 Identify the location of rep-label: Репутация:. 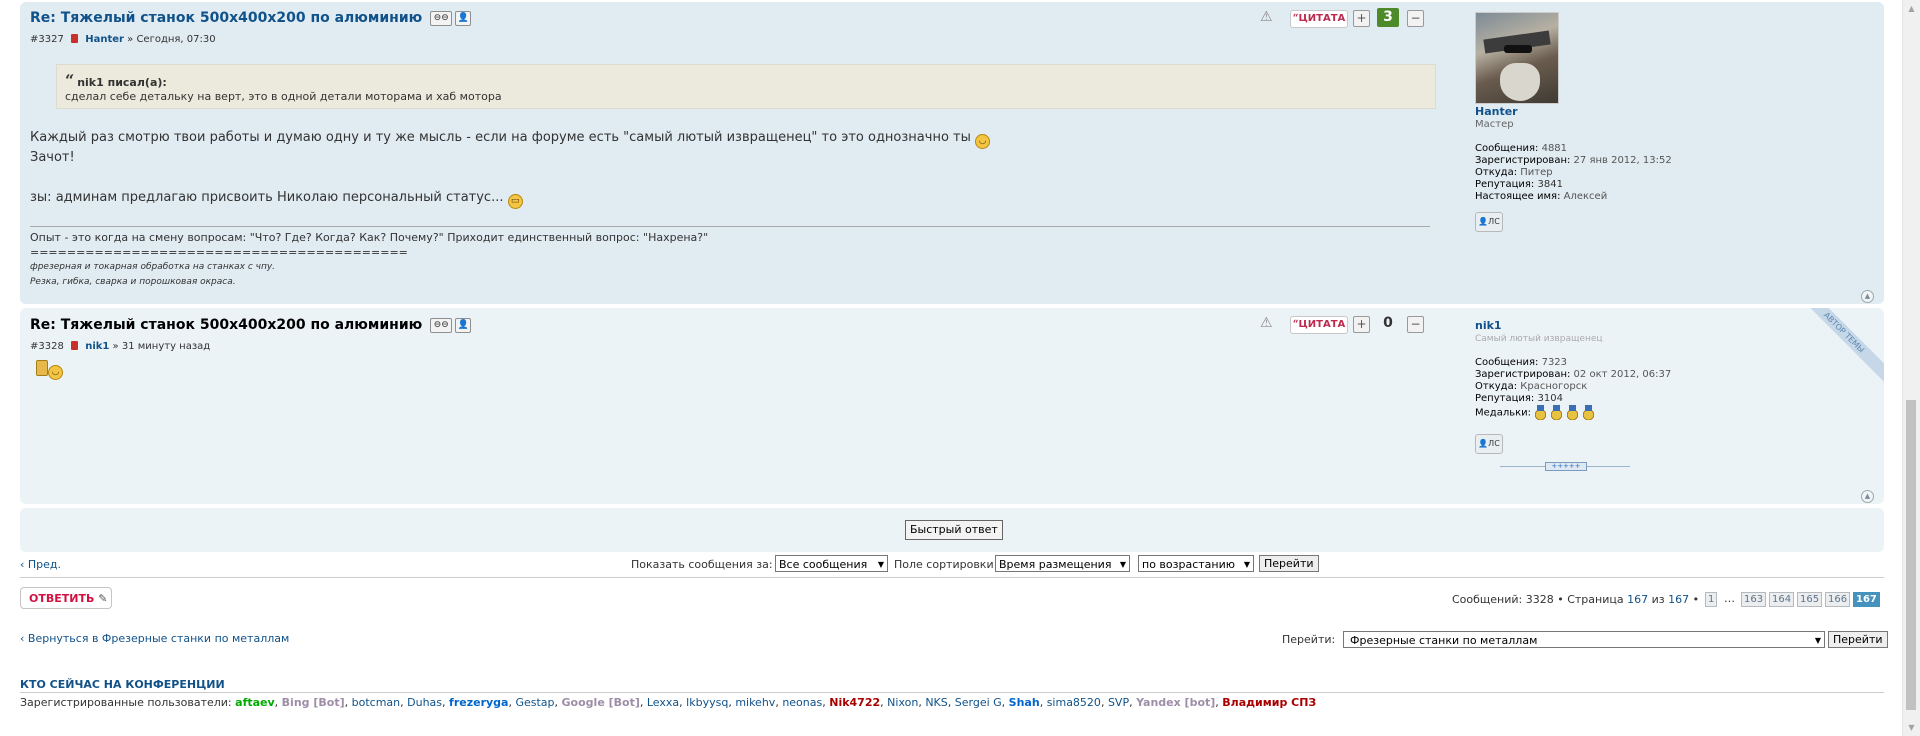
(1505, 398).